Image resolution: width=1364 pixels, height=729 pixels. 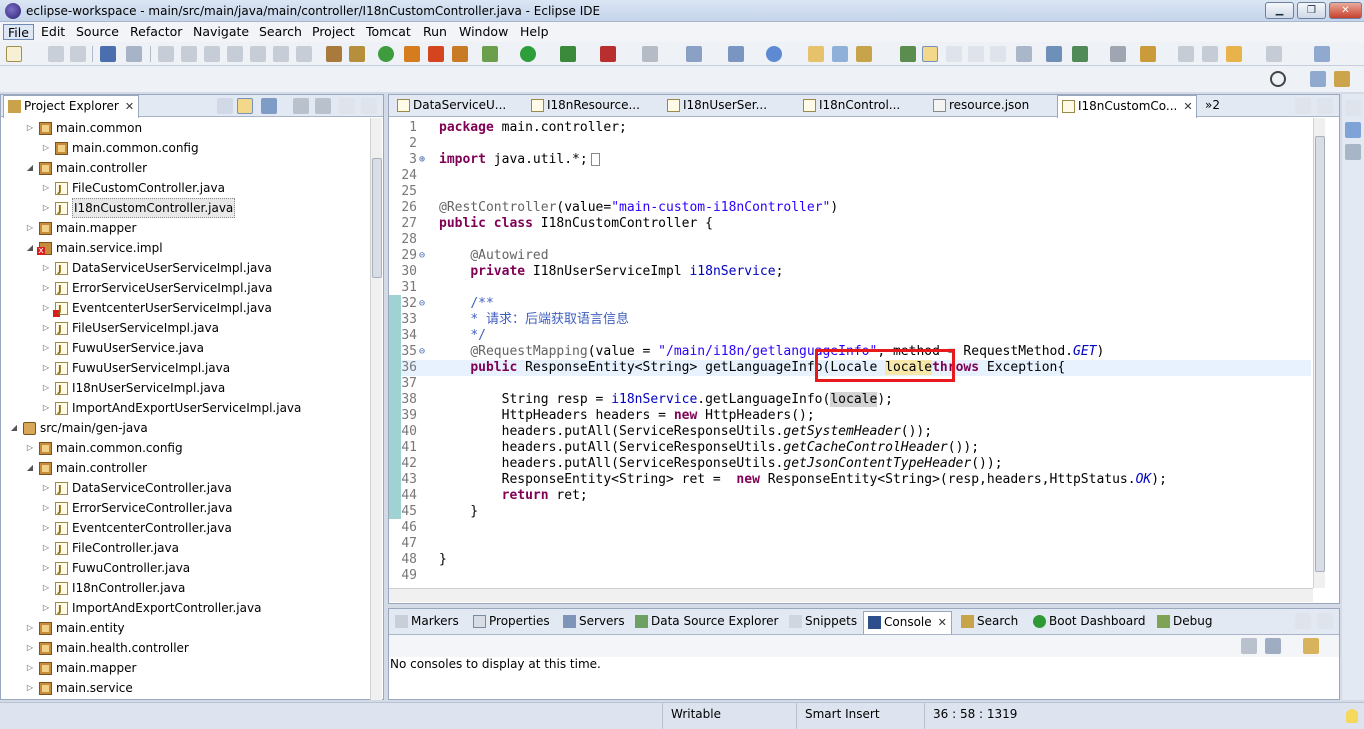 I want to click on external-tools-icon, so click(x=608, y=54).